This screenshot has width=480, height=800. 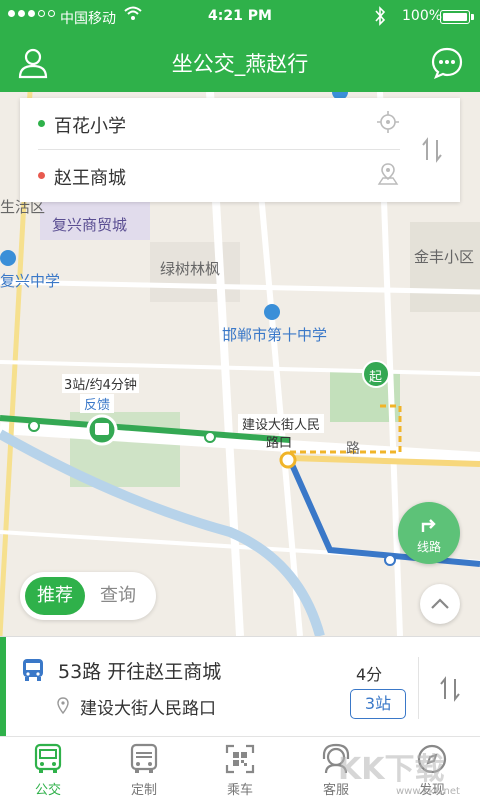 What do you see at coordinates (100, 383) in the screenshot?
I see `eta-label: 3站/约4分钟` at bounding box center [100, 383].